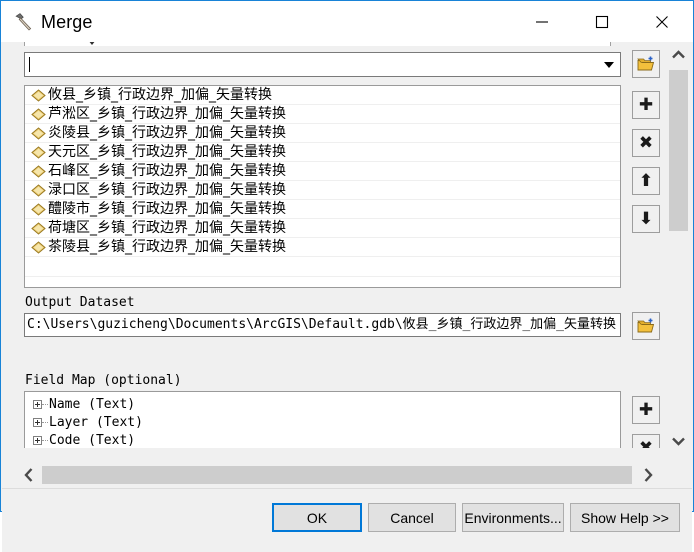 This screenshot has height=552, width=694. What do you see at coordinates (67, 22) in the screenshot?
I see `page-title: Merge` at bounding box center [67, 22].